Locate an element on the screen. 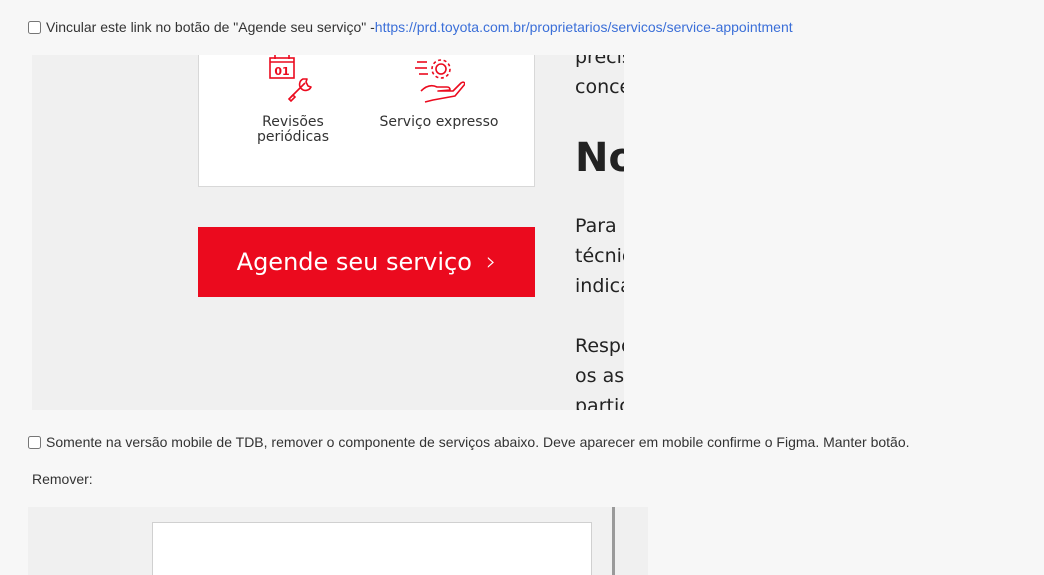 This screenshot has width=1044, height=575. screenshot-frame is located at coordinates (367, 541).